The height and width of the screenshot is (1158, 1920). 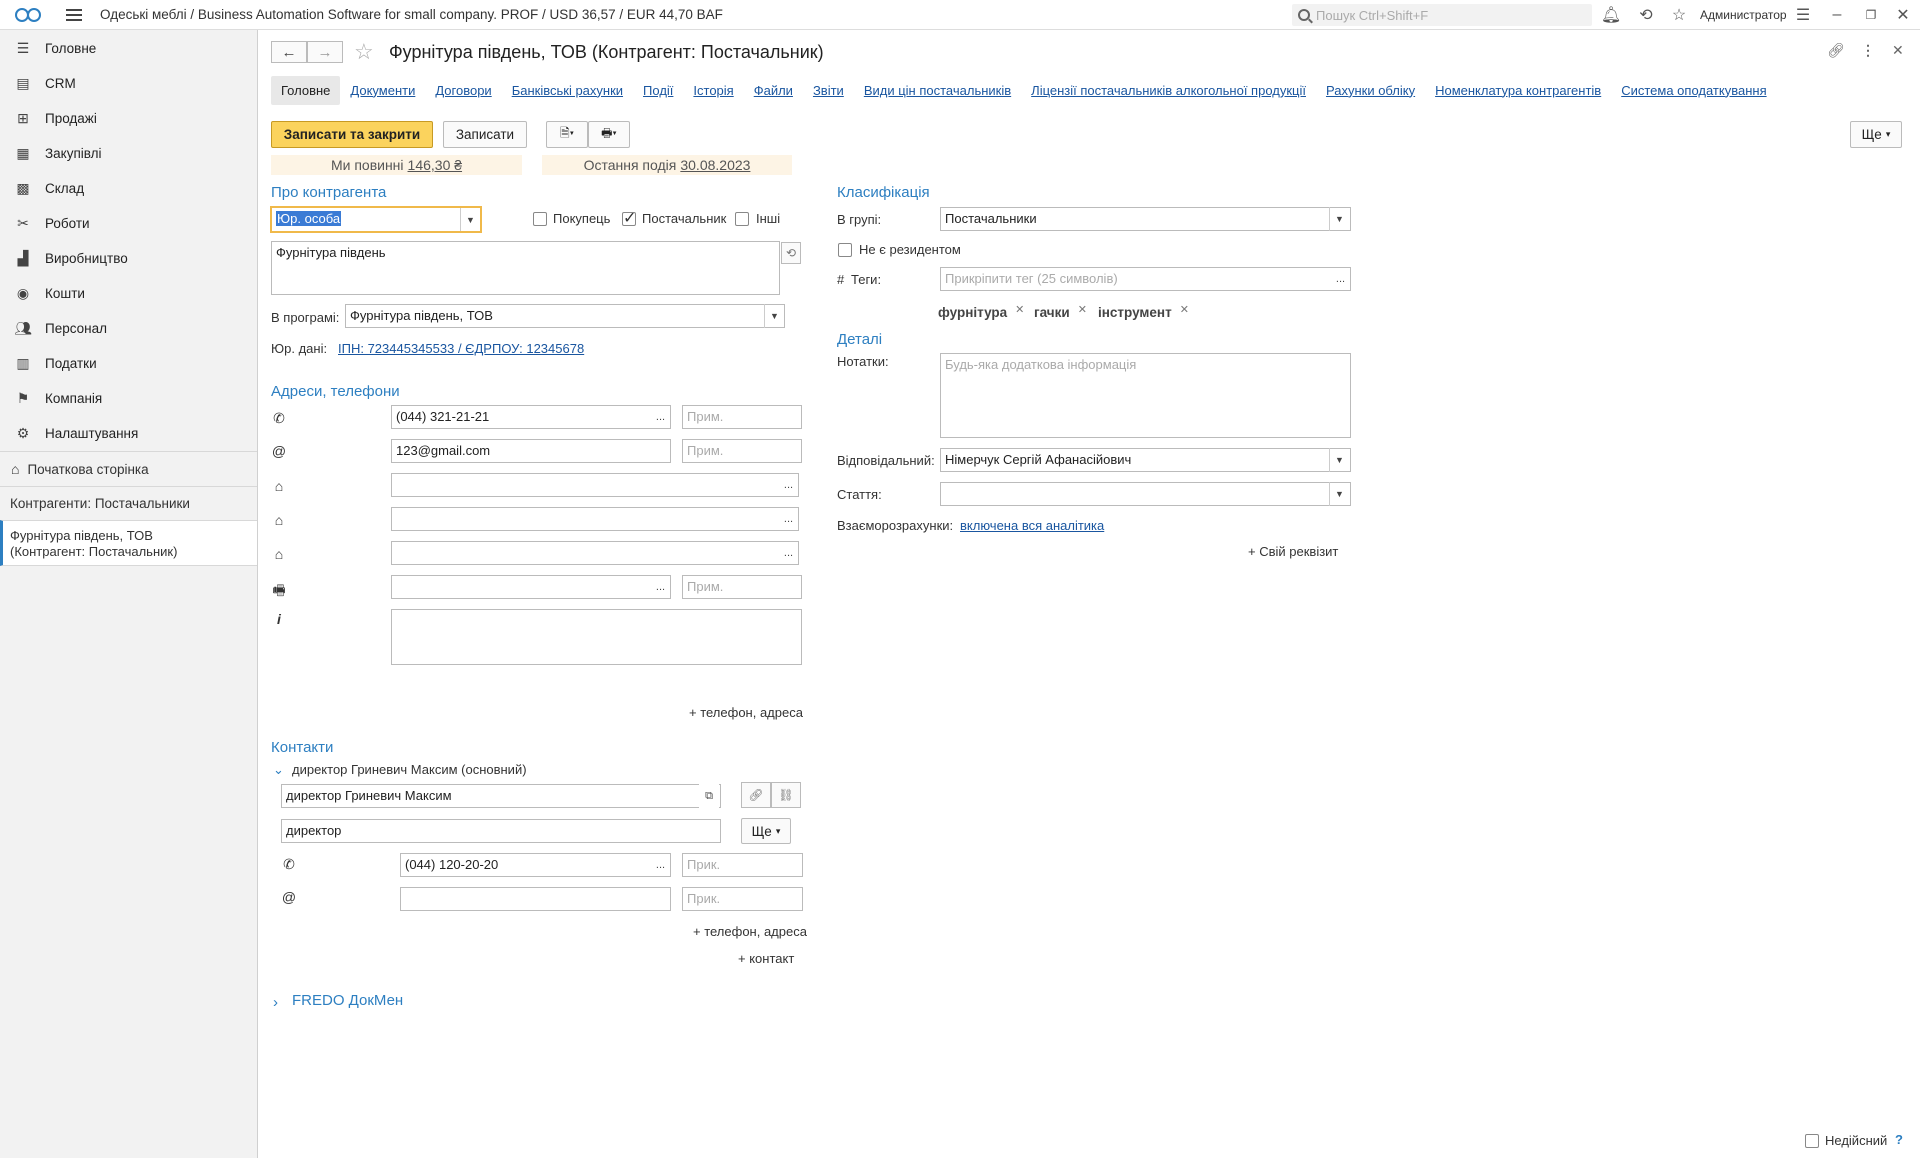 I want to click on group-field: Постачальники, so click(x=1145, y=219).